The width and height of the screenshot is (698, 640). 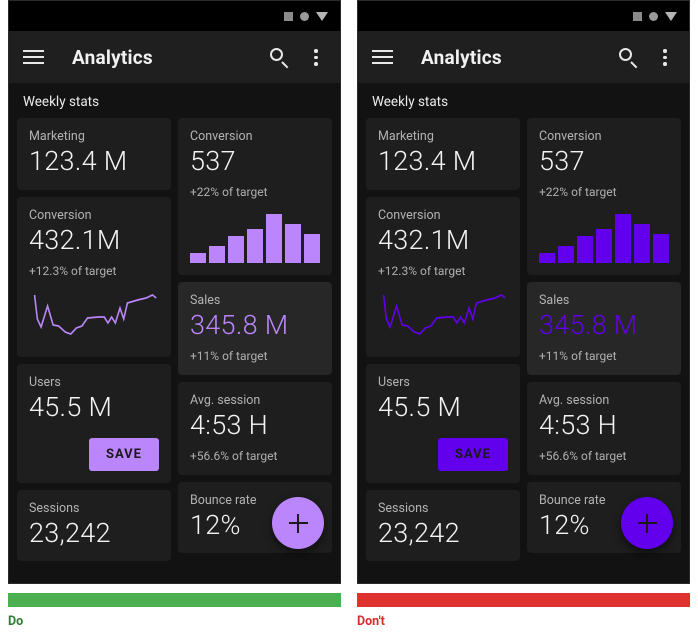 What do you see at coordinates (406, 136) in the screenshot?
I see `card-label: Marketing` at bounding box center [406, 136].